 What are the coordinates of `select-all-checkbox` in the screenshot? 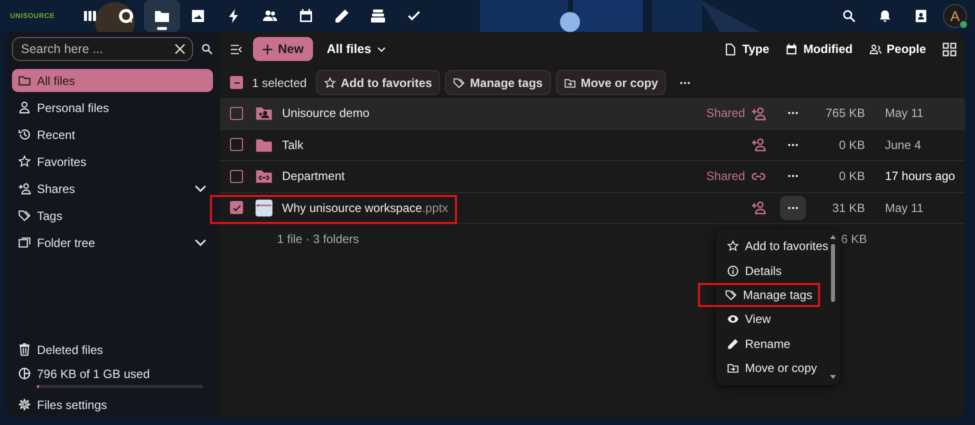 It's located at (236, 82).